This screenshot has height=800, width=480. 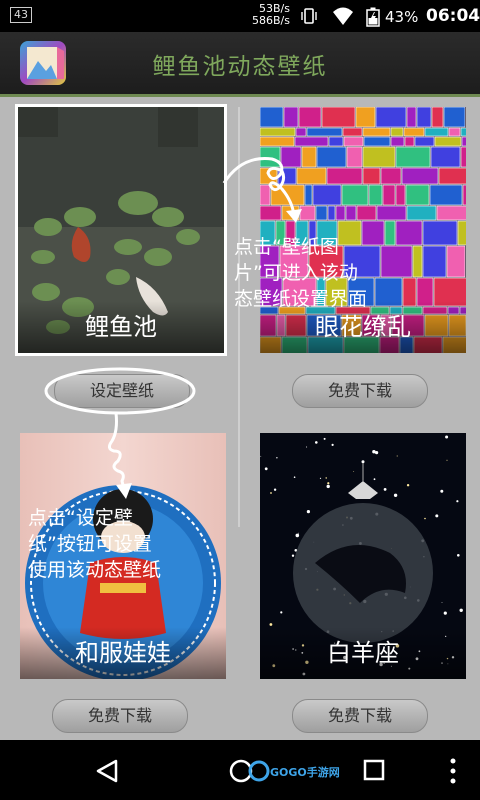 I want to click on network-speed: 53B/s 586B/s, so click(x=268, y=15).